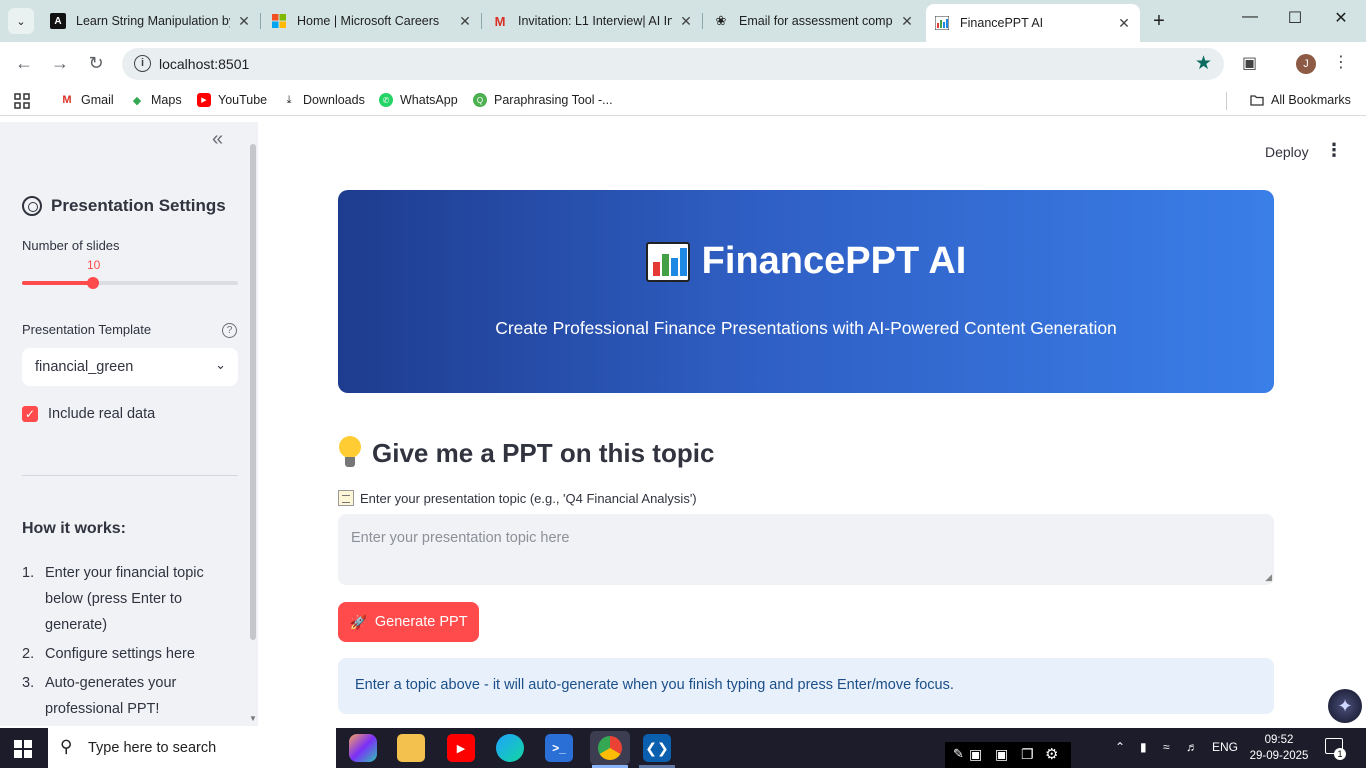 This screenshot has height=768, width=1366. Describe the element at coordinates (253, 718) in the screenshot. I see `scroll-down-arrow-icon: ▼` at that location.